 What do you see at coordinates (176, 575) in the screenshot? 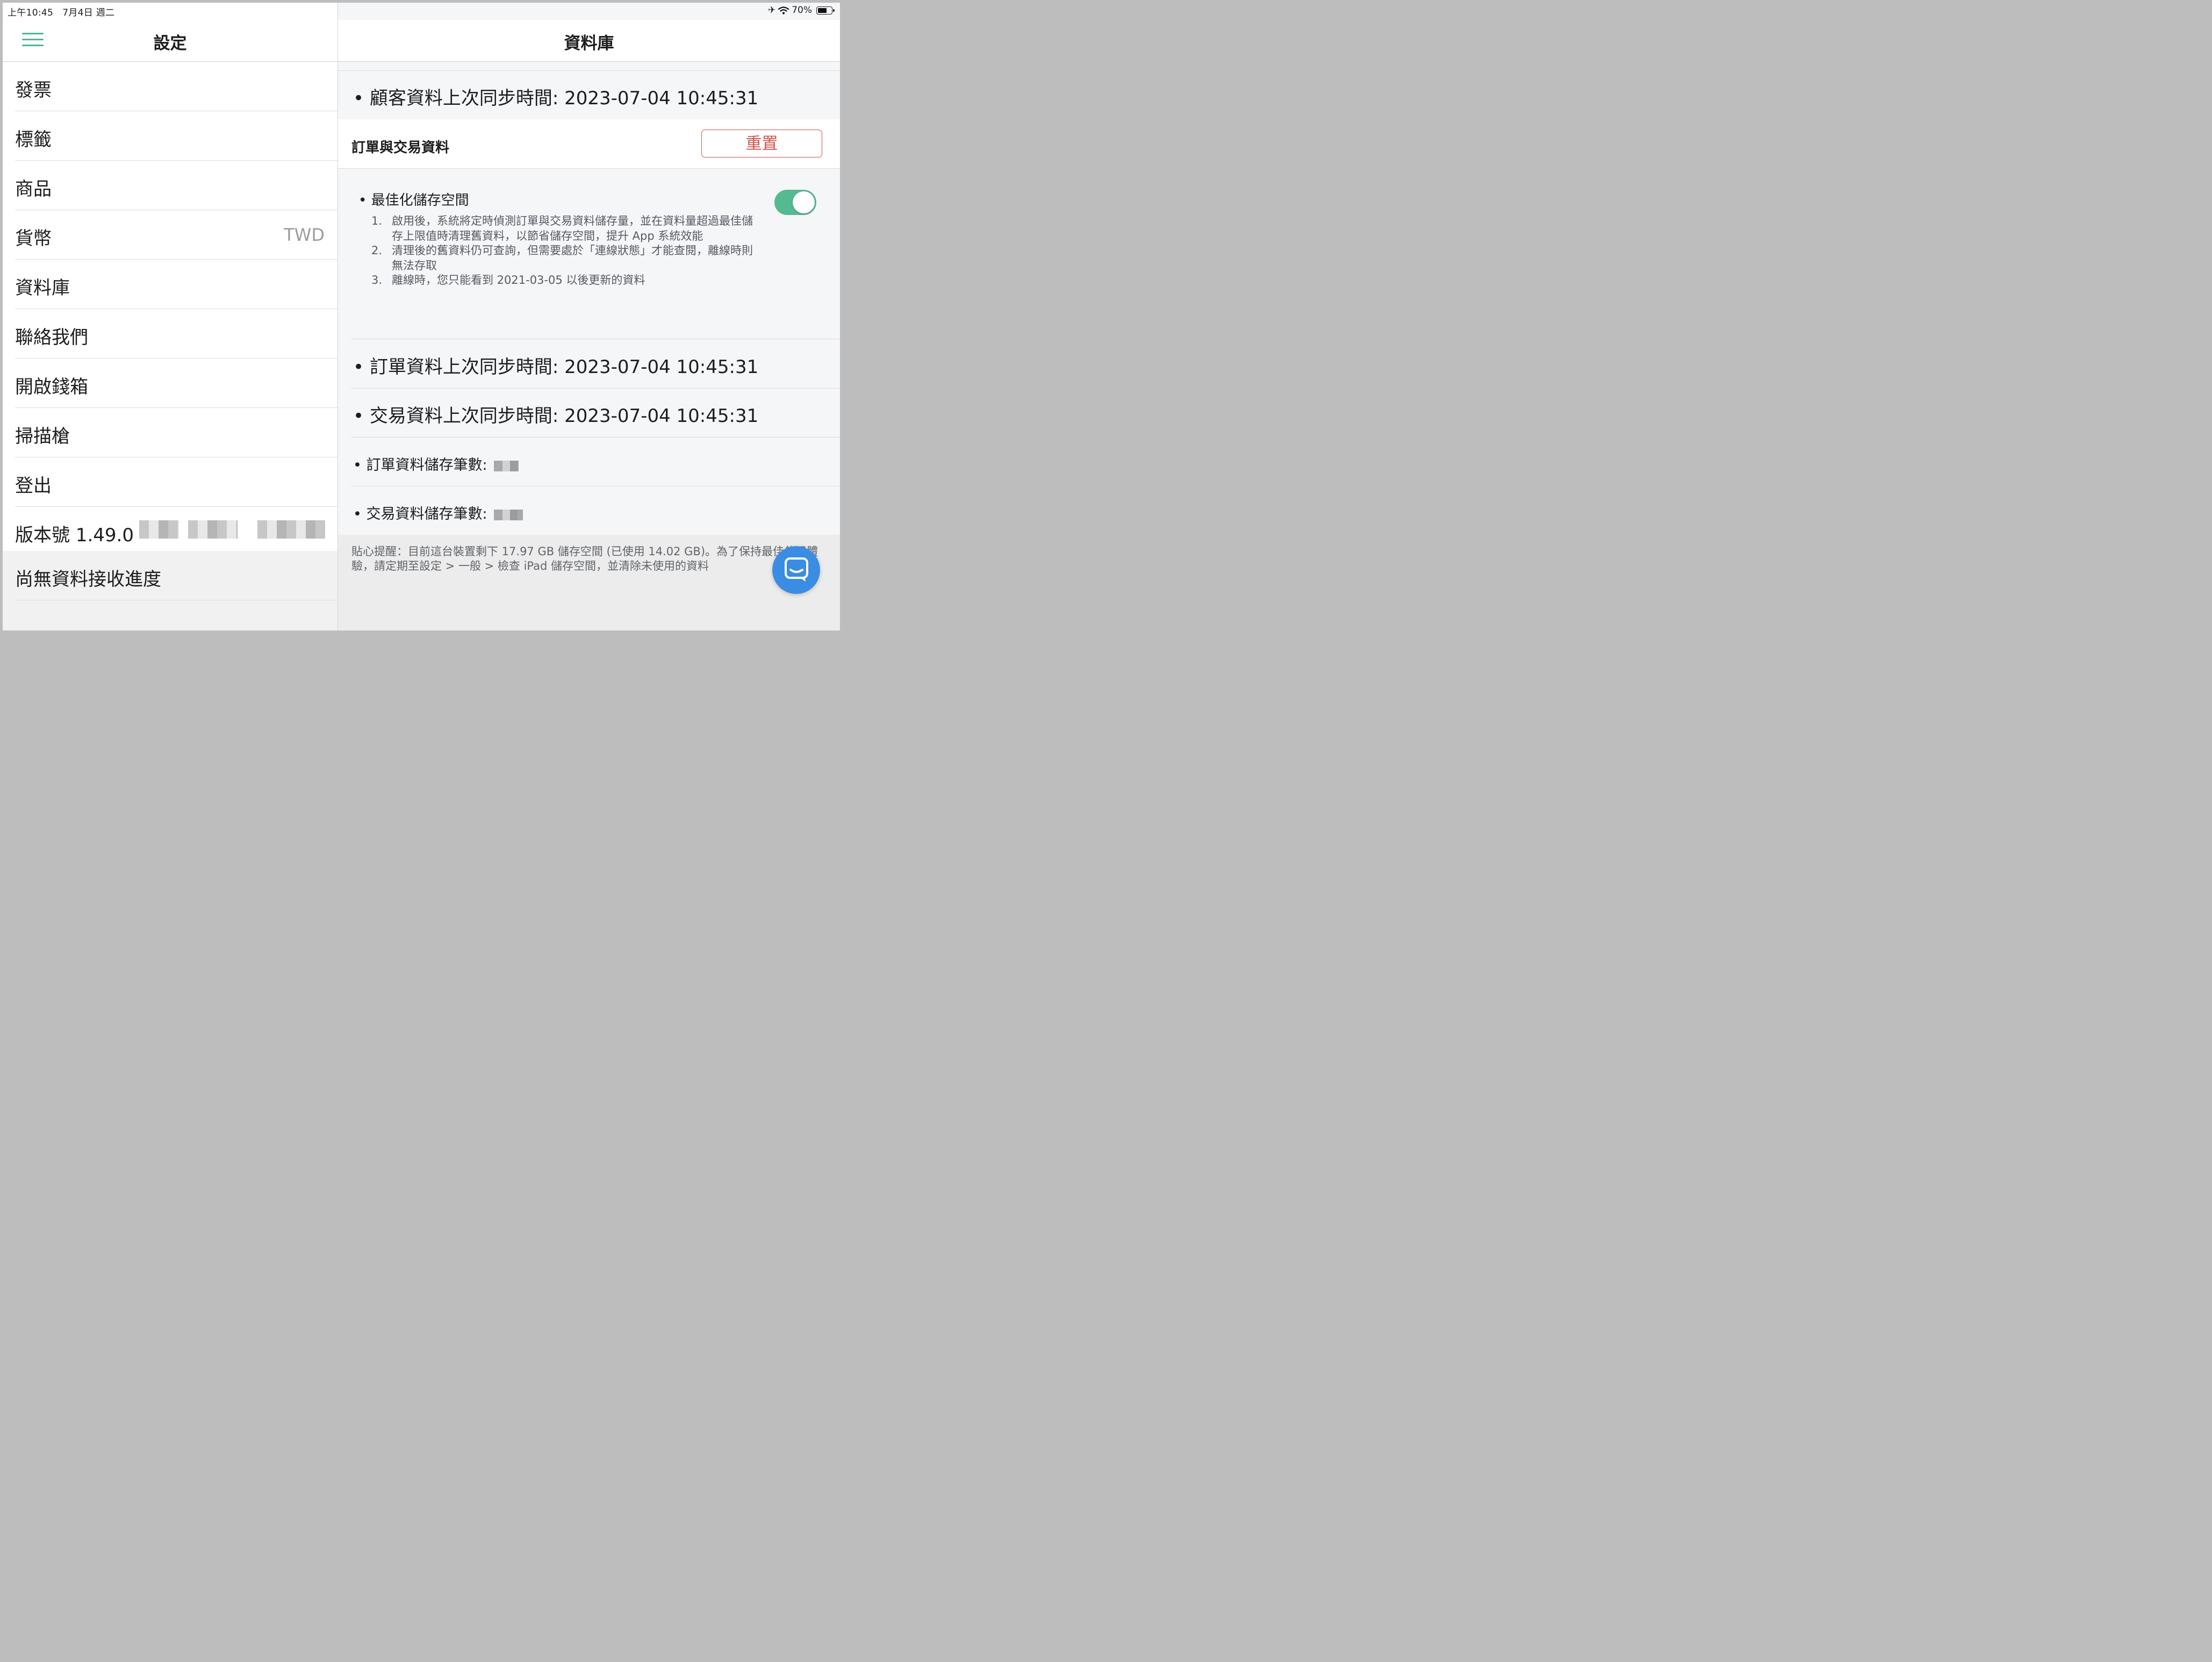
I see `sync-progress-row: 尚無資料接收進度` at bounding box center [176, 575].